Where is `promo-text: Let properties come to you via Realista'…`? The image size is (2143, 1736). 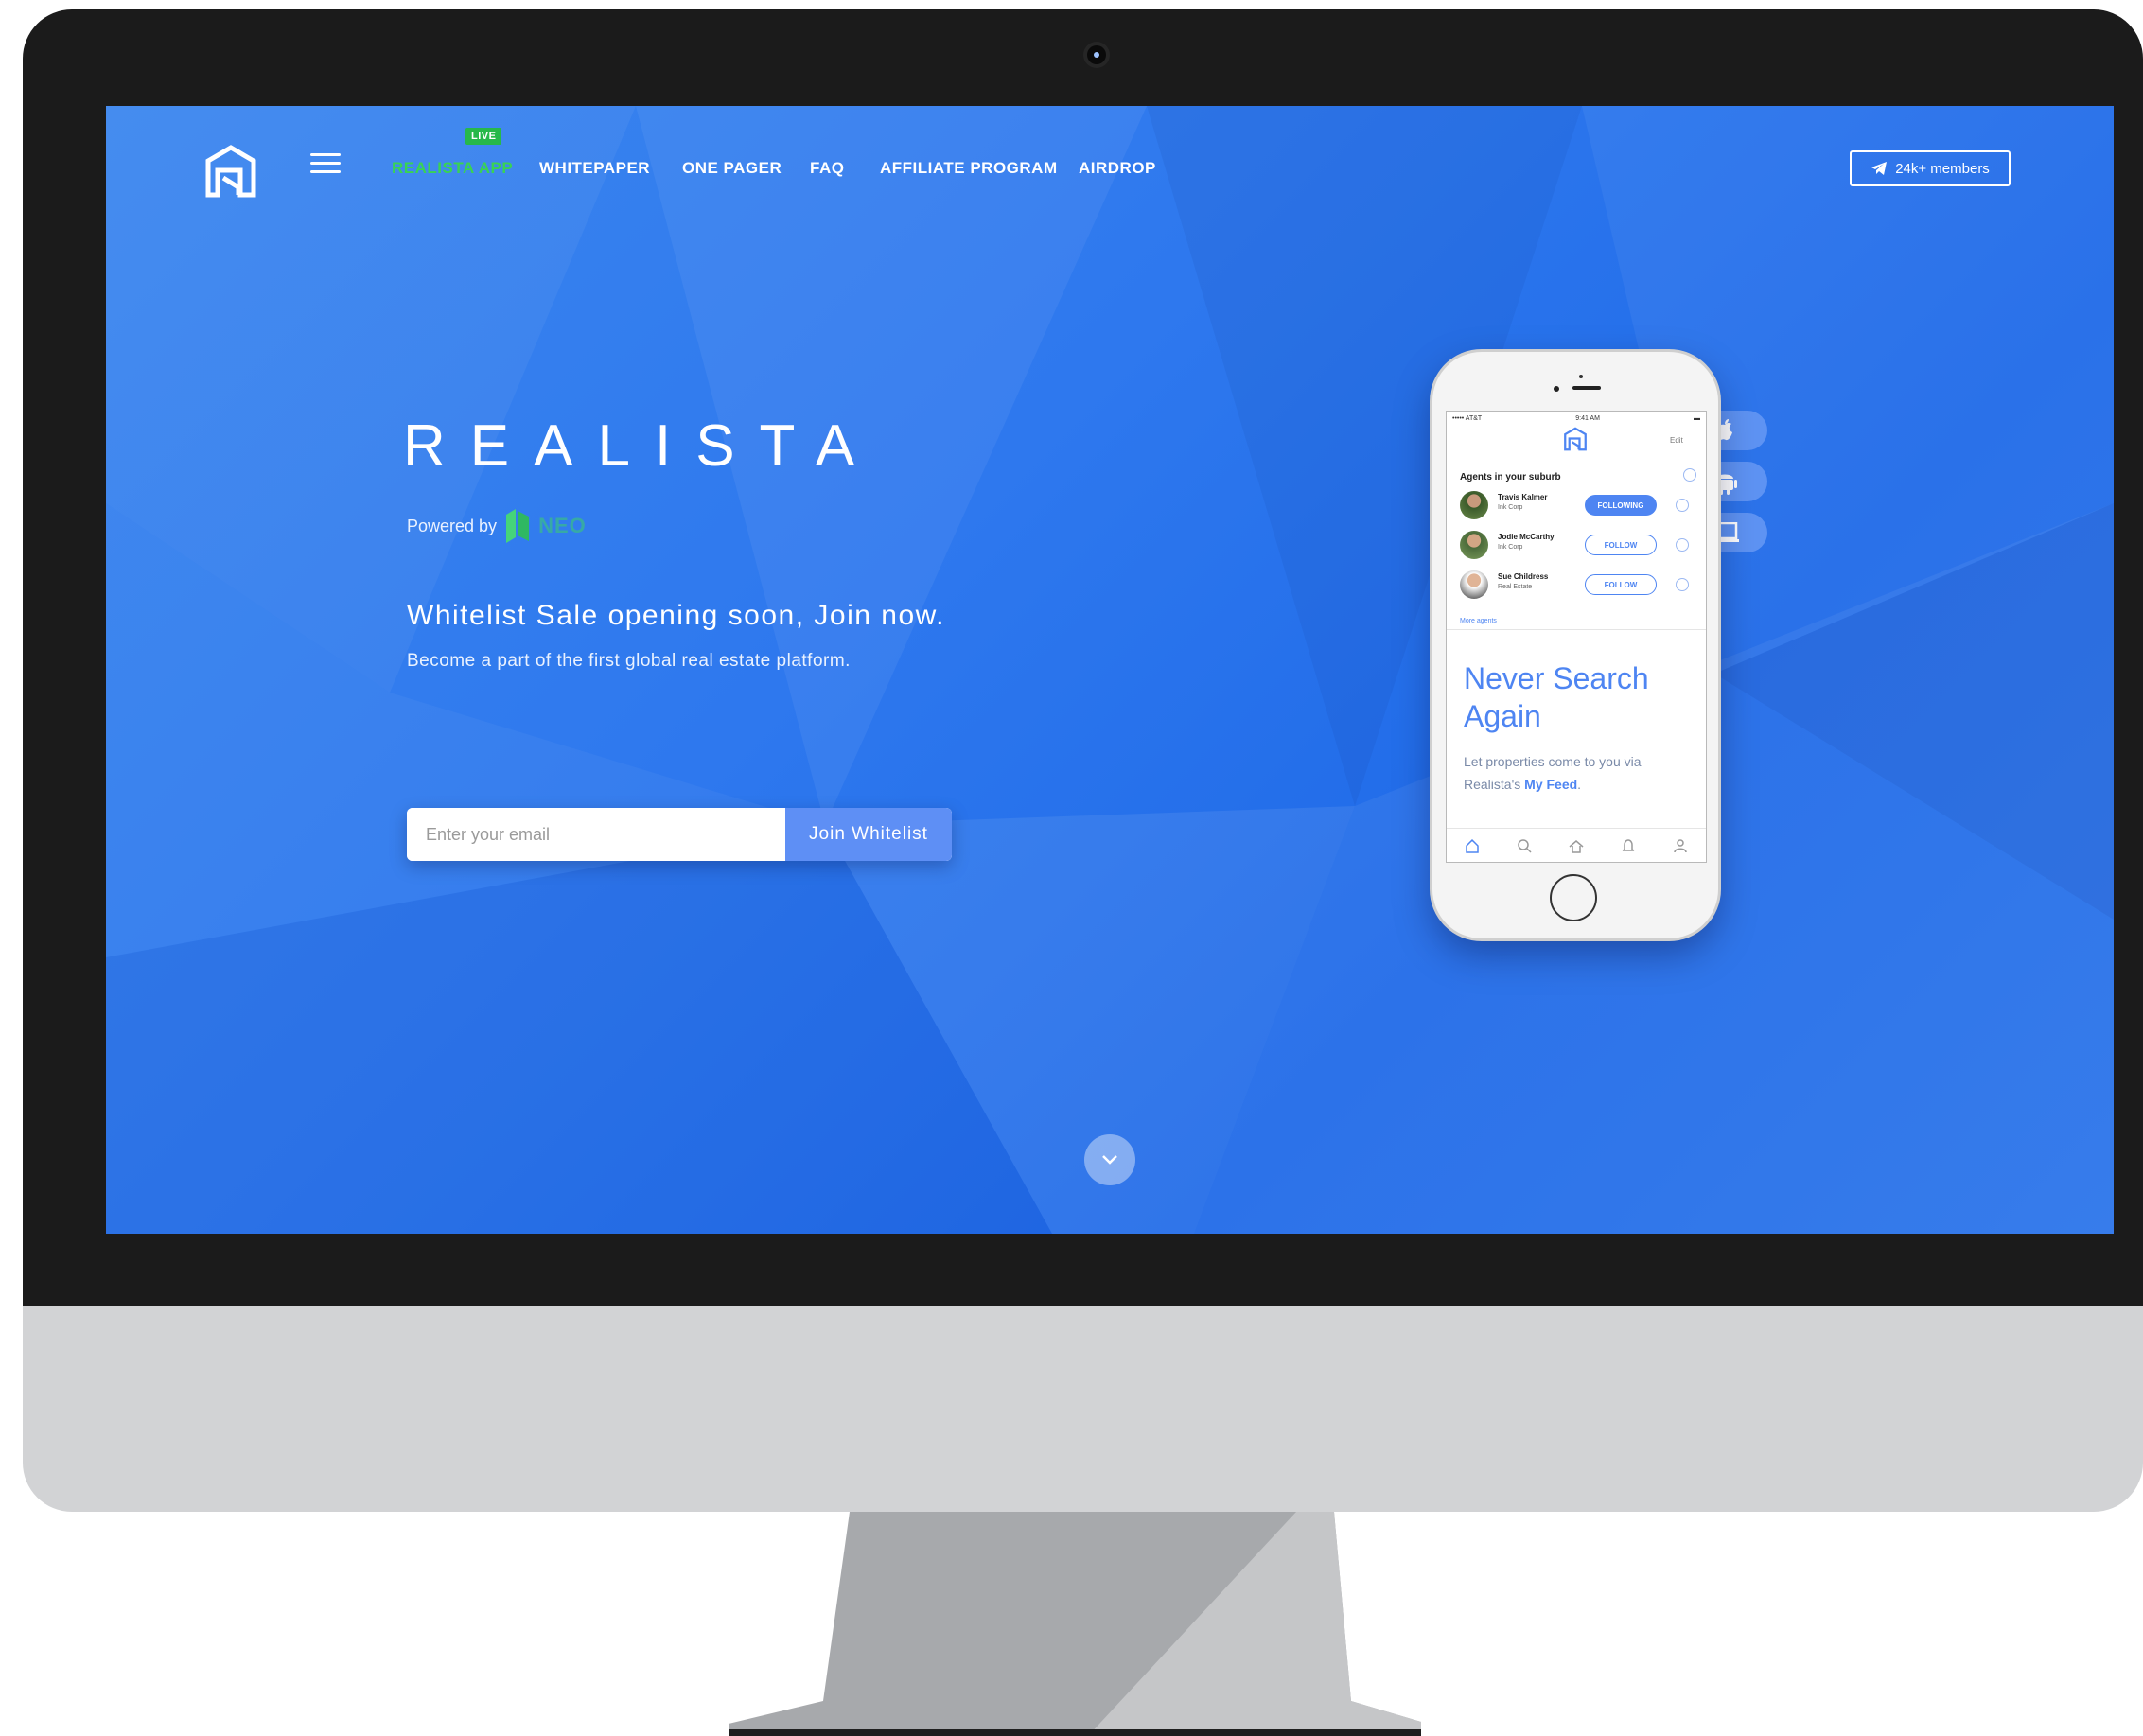
promo-text: Let properties come to you via Realista'… is located at coordinates (1553, 773).